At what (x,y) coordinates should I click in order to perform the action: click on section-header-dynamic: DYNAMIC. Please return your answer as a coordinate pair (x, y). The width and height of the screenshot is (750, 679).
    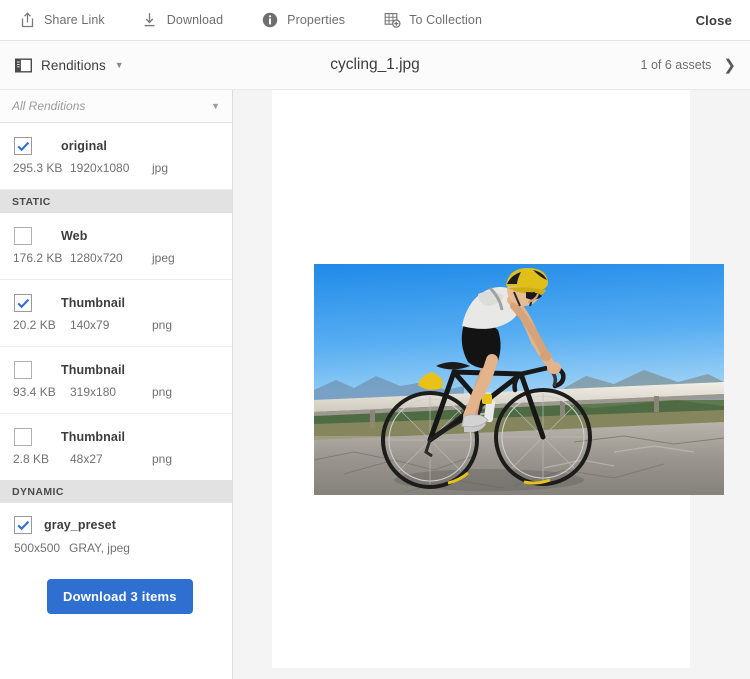
    Looking at the image, I should click on (116, 491).